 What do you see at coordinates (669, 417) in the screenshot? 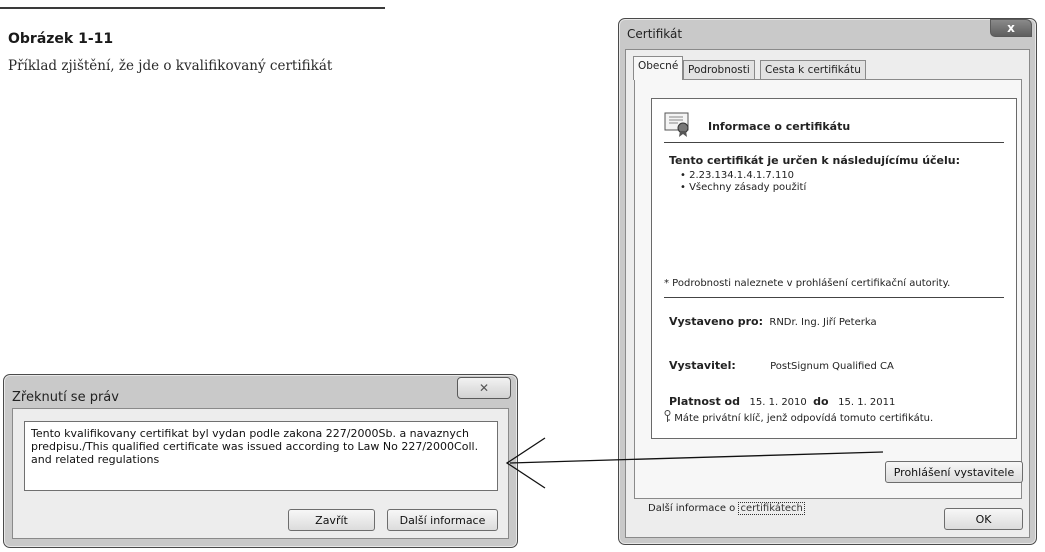
I see `key-icon` at bounding box center [669, 417].